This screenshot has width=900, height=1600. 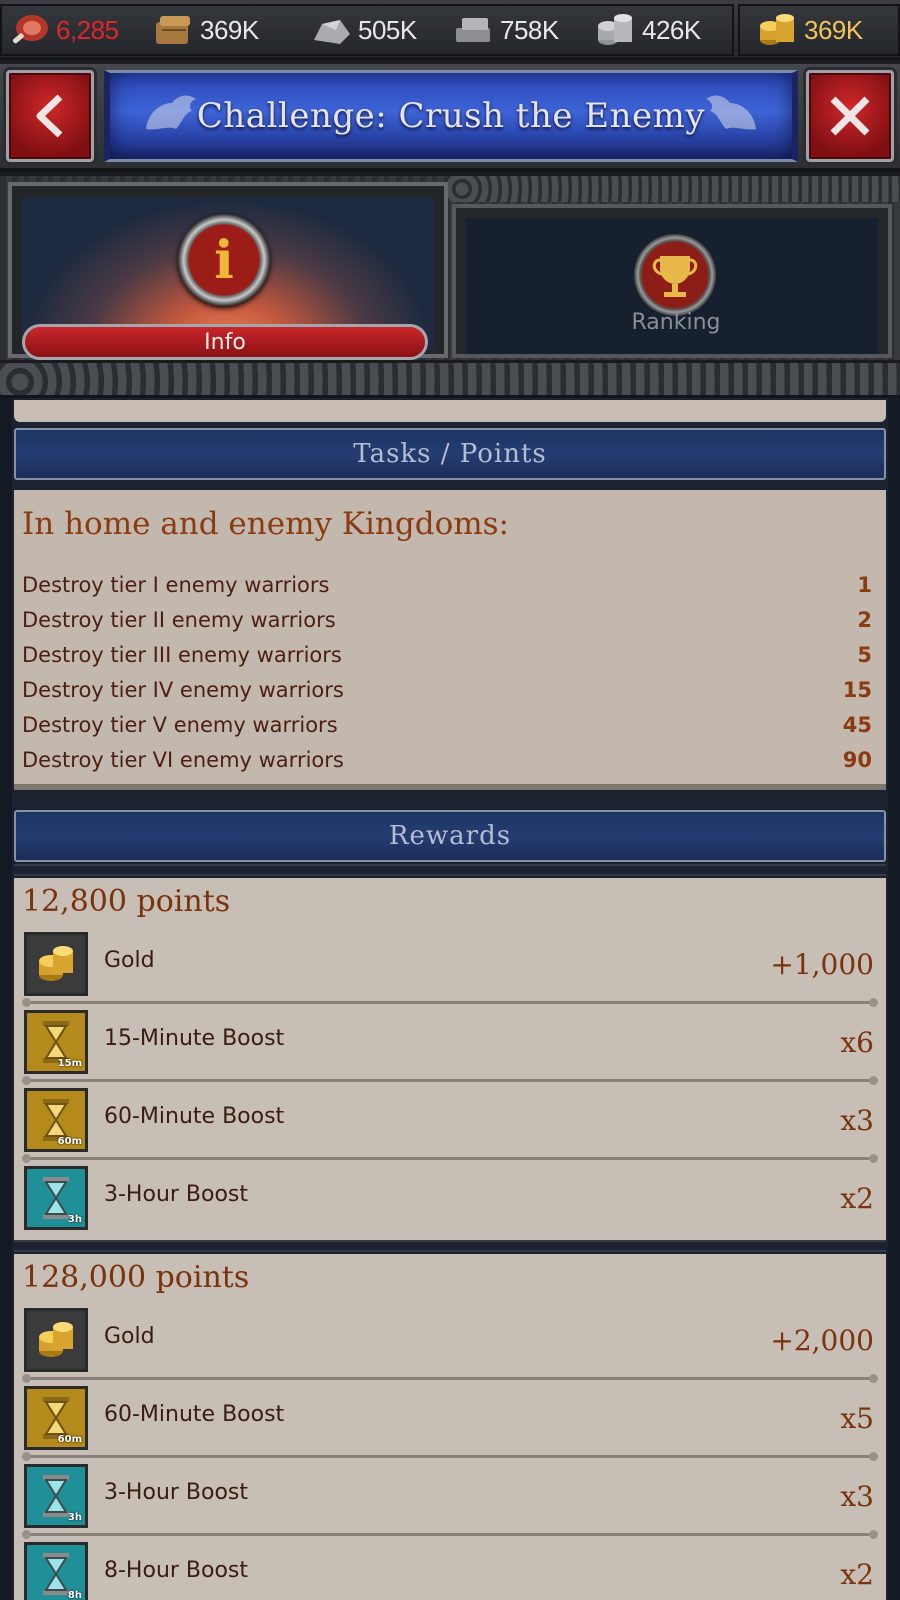 What do you see at coordinates (74, 1595) in the screenshot?
I see `boost-duration-badge: 8h` at bounding box center [74, 1595].